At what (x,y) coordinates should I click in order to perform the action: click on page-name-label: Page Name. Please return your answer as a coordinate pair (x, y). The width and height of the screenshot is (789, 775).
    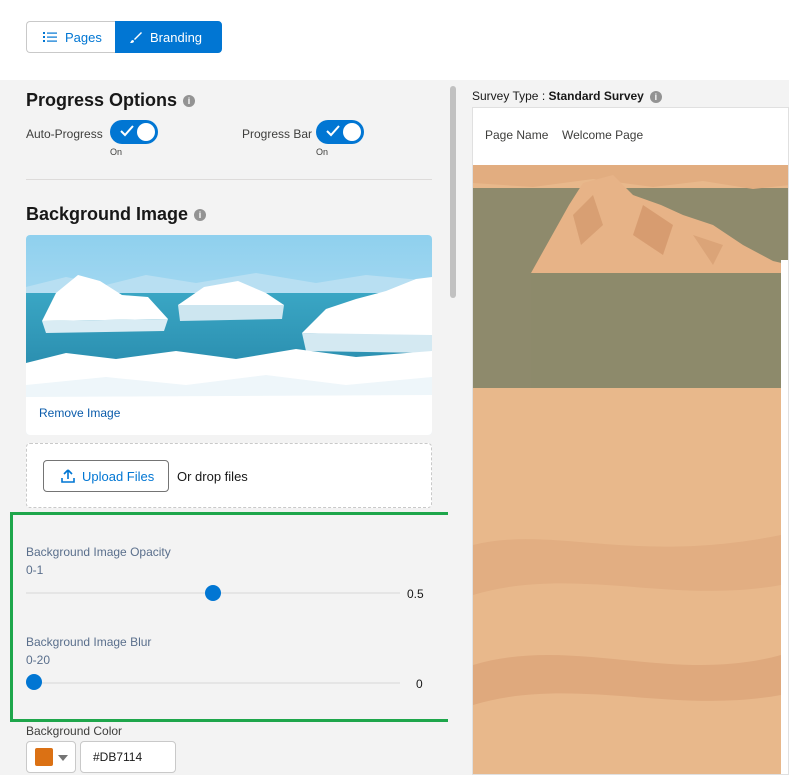
    Looking at the image, I should click on (517, 135).